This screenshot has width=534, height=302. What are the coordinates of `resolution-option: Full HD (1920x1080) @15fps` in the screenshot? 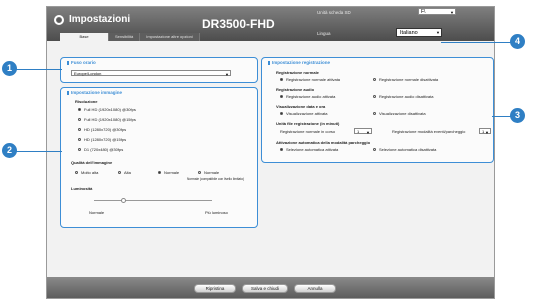 It's located at (110, 119).